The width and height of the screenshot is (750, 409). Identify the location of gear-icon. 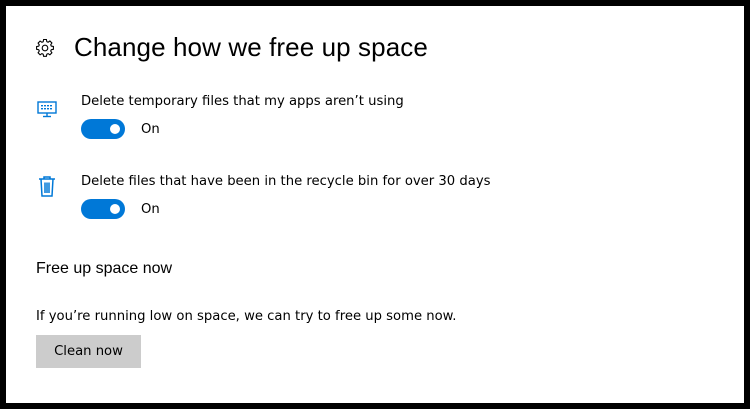
(45, 47).